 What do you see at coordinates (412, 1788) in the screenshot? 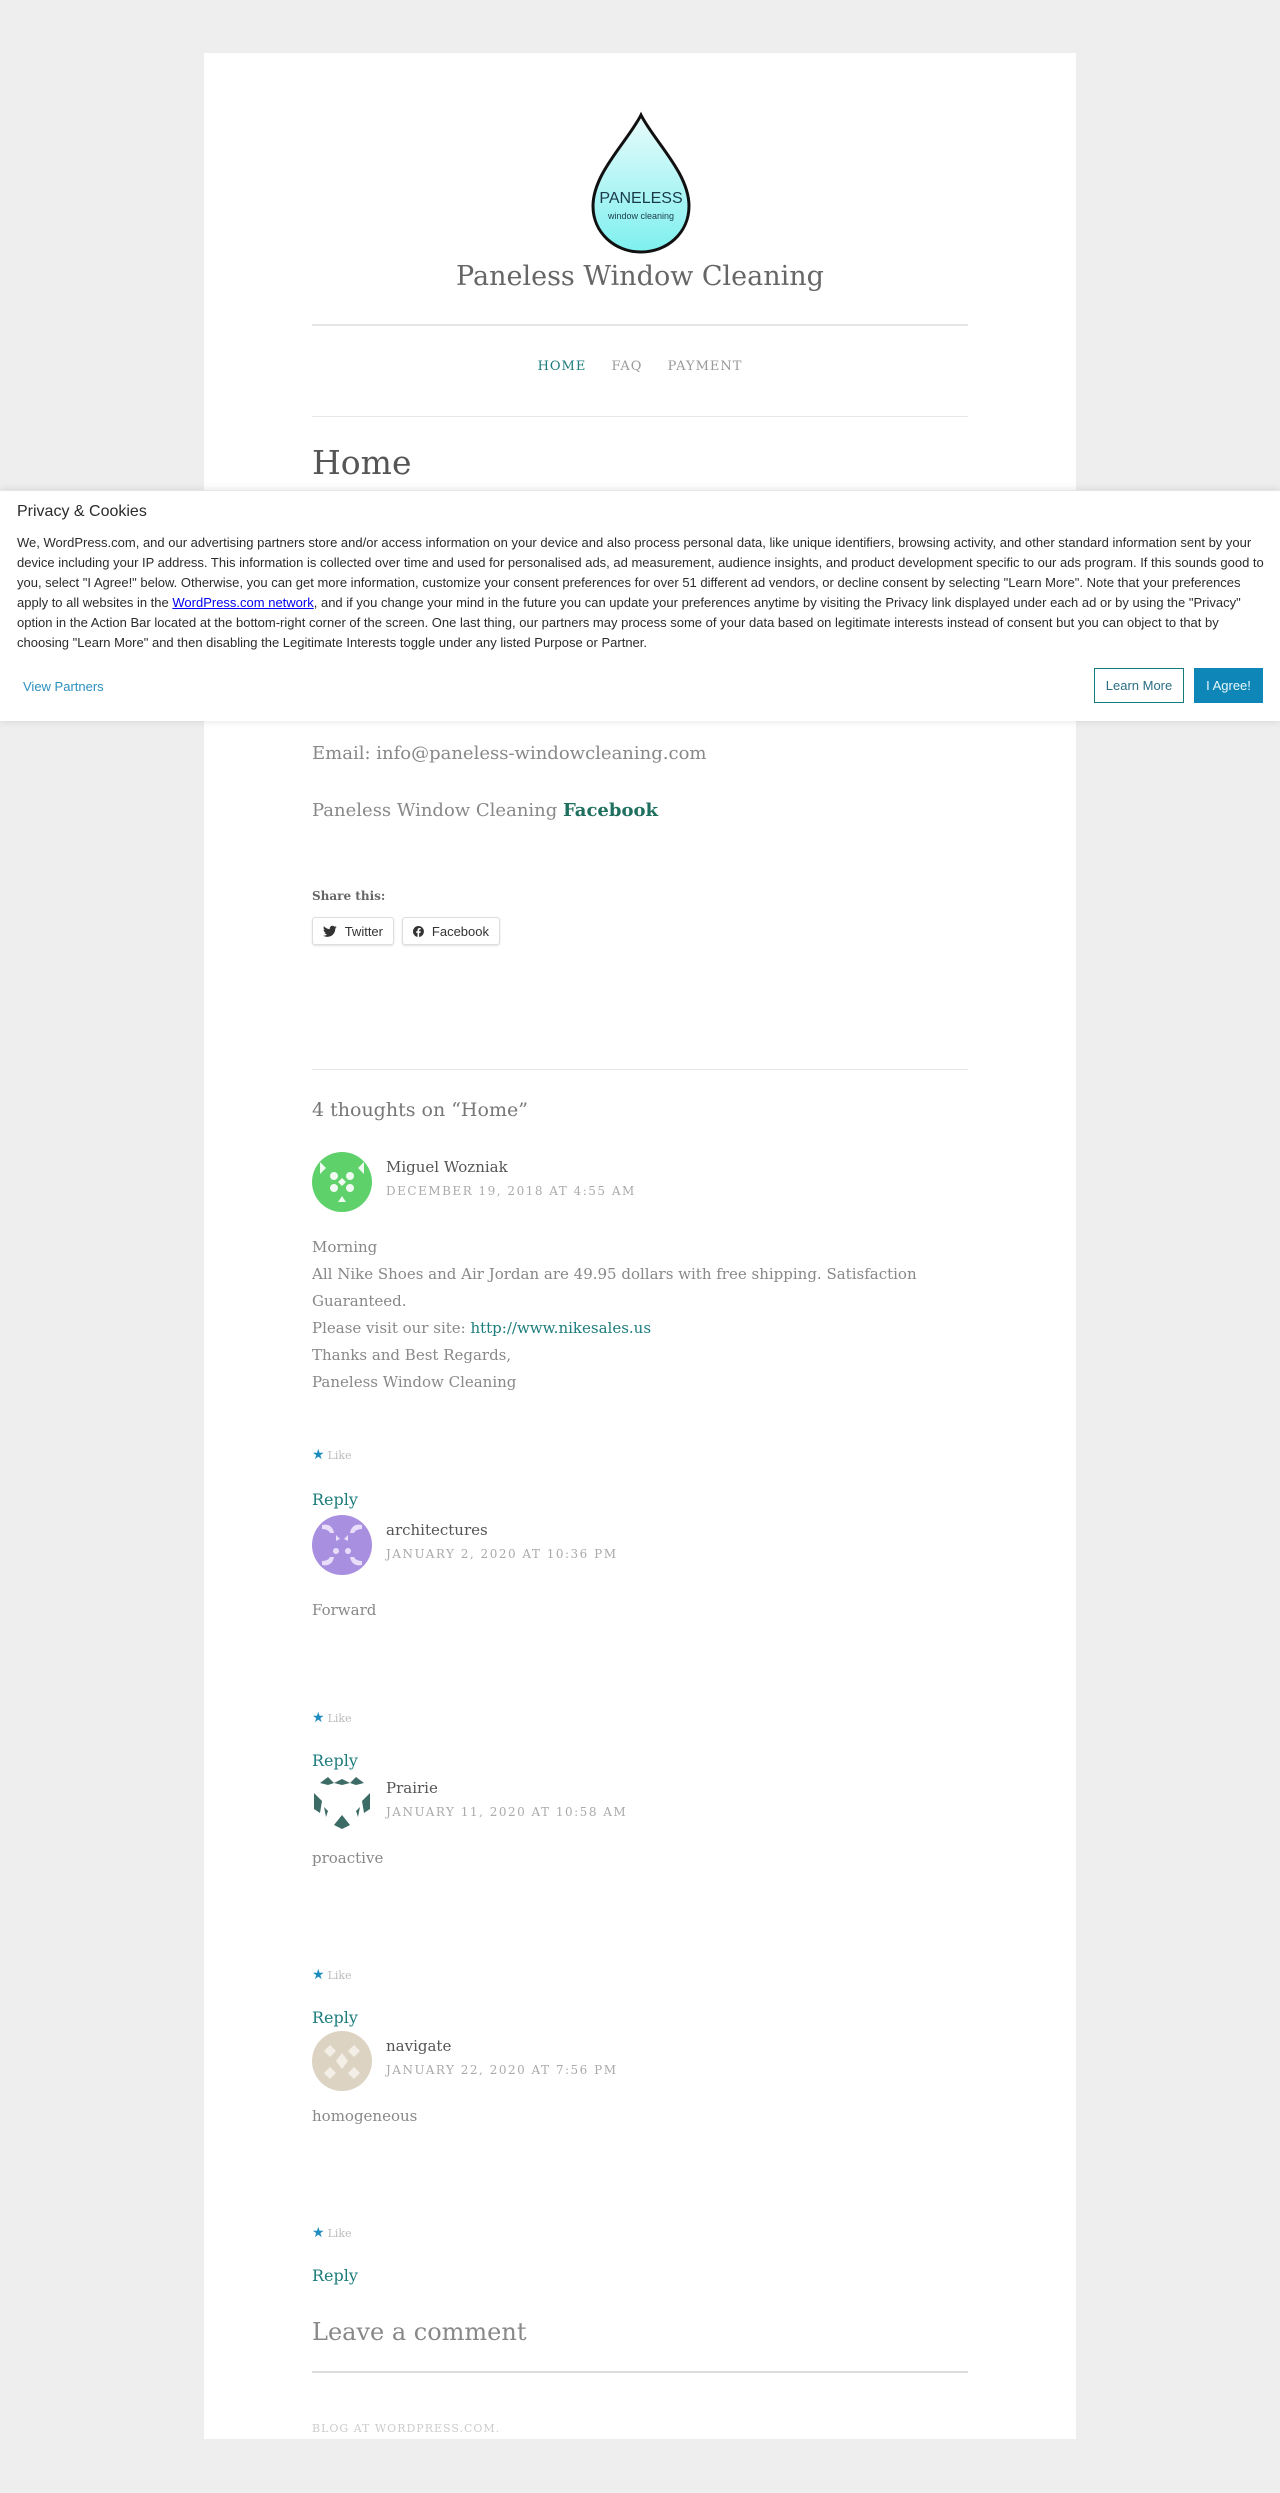
I see `comment-author: Prairie` at bounding box center [412, 1788].